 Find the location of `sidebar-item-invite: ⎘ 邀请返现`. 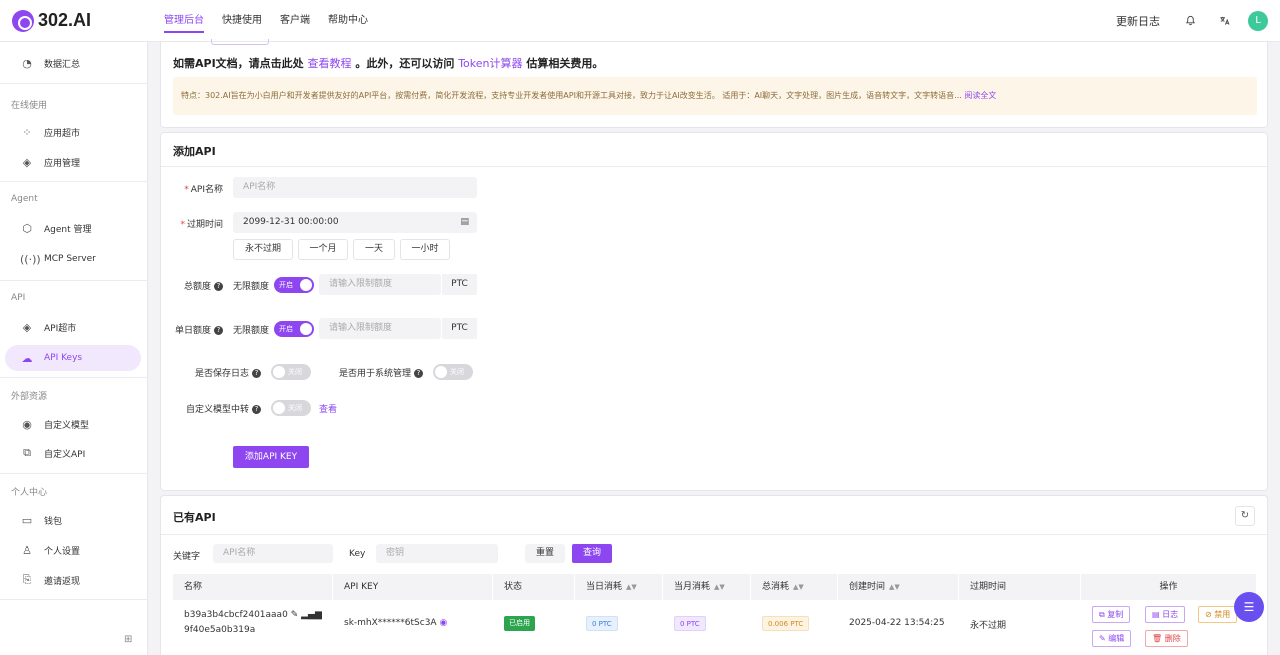

sidebar-item-invite: ⎘ 邀请返现 is located at coordinates (73, 580).